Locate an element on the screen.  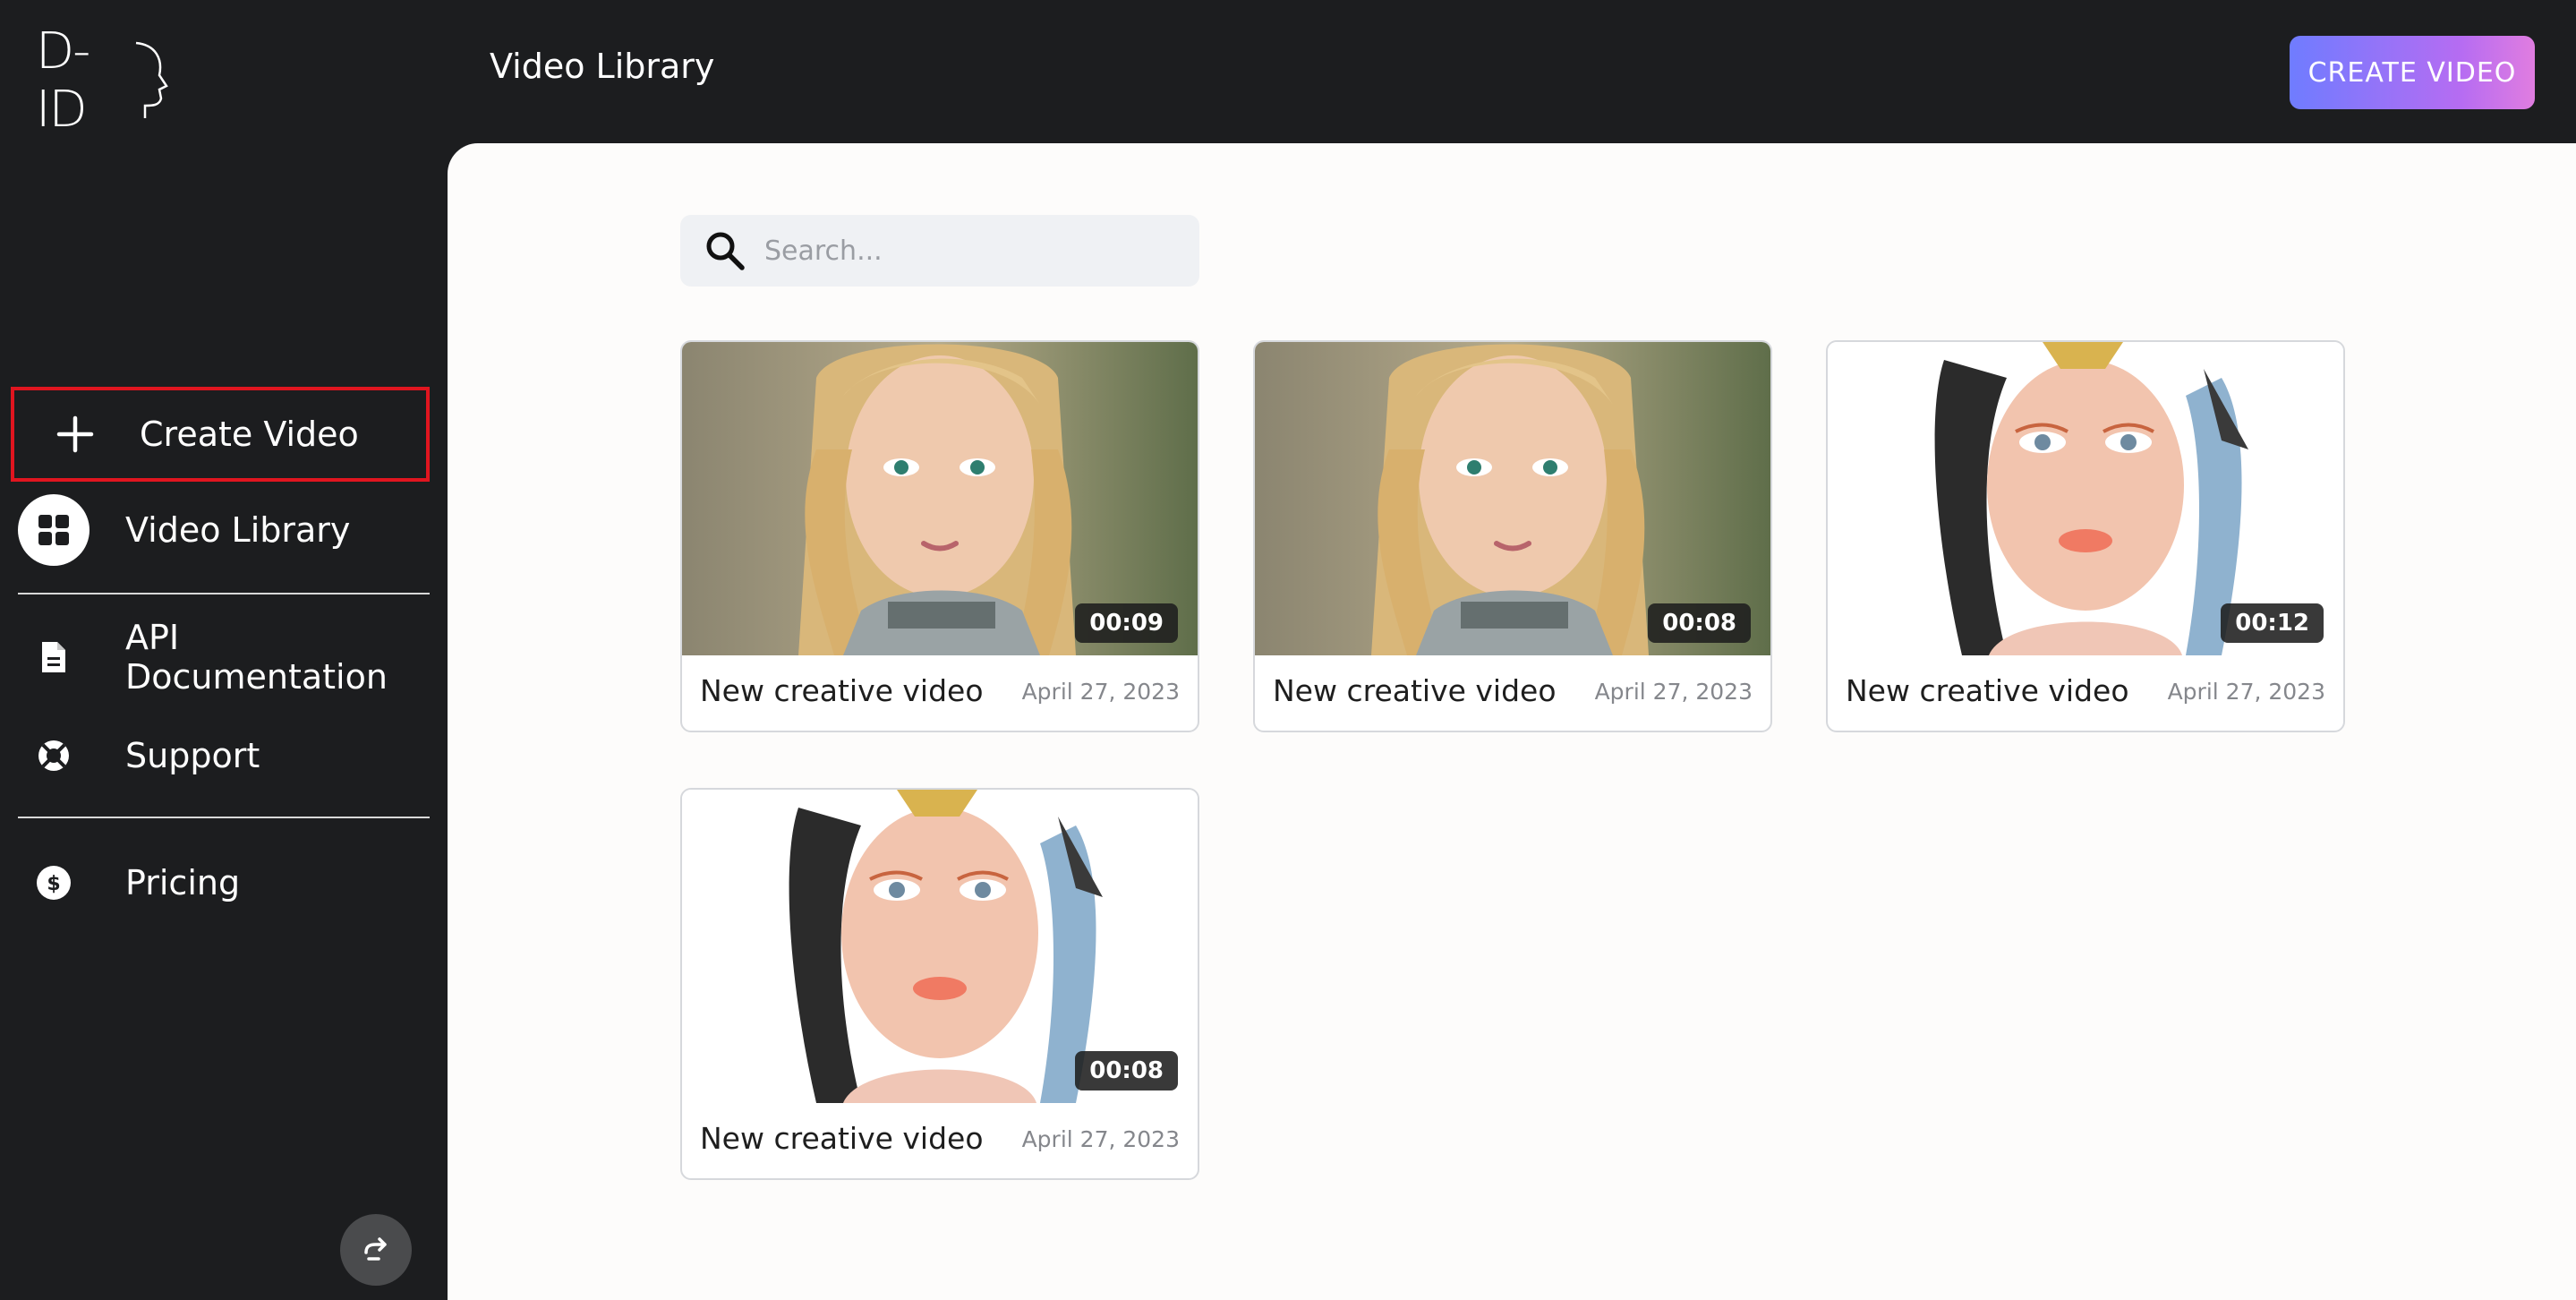
dollar-icon: $ is located at coordinates (54, 883).